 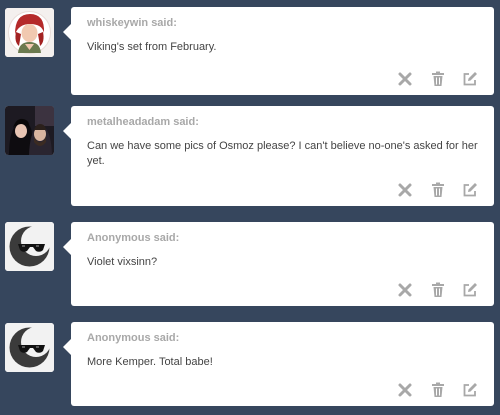 I want to click on question-text: More Kemper. Total babe!, so click(x=150, y=362).